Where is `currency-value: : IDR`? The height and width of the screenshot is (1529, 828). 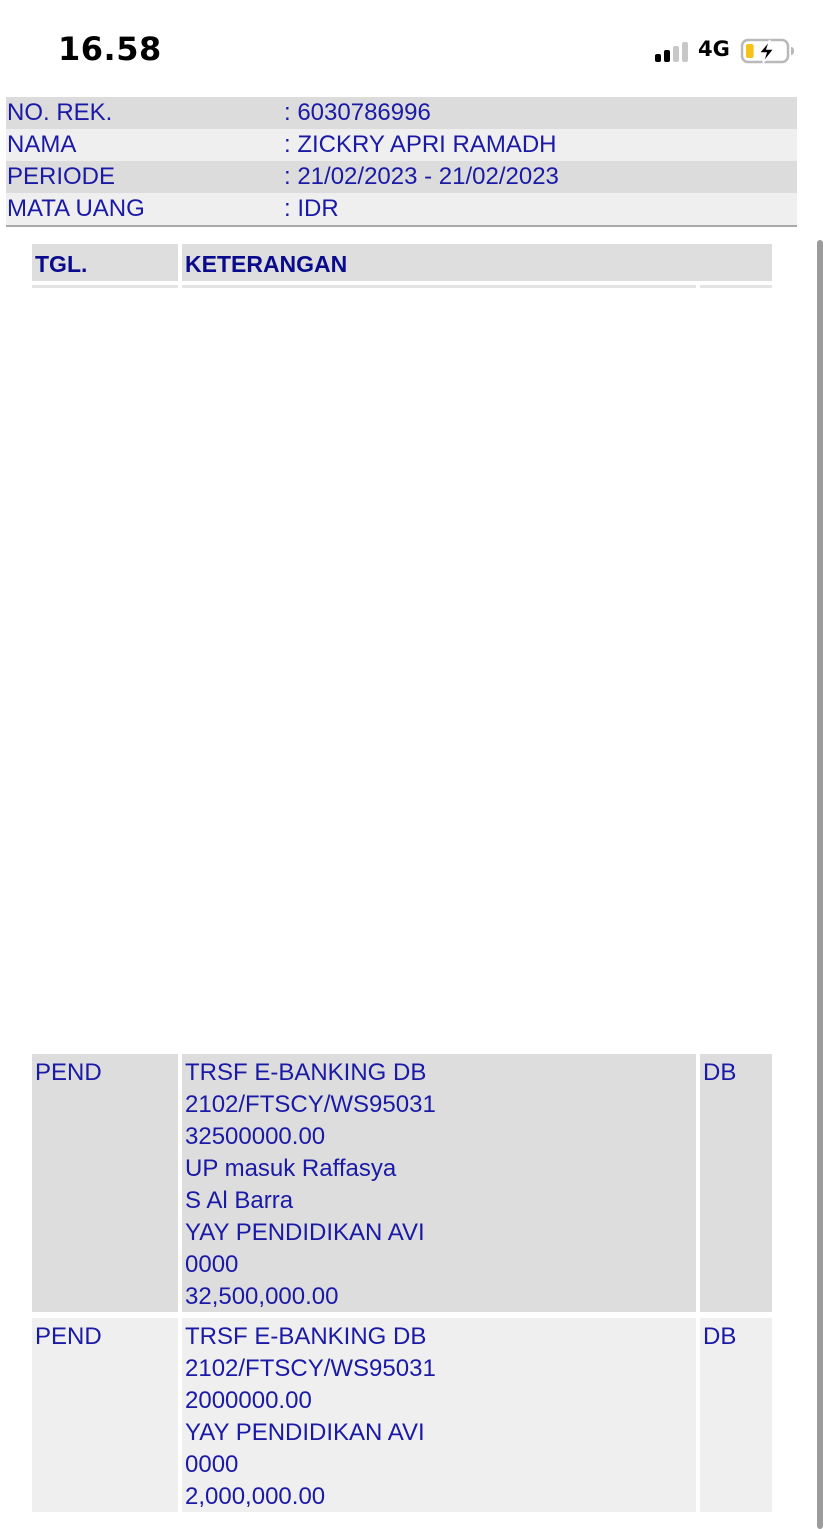
currency-value: : IDR is located at coordinates (311, 208).